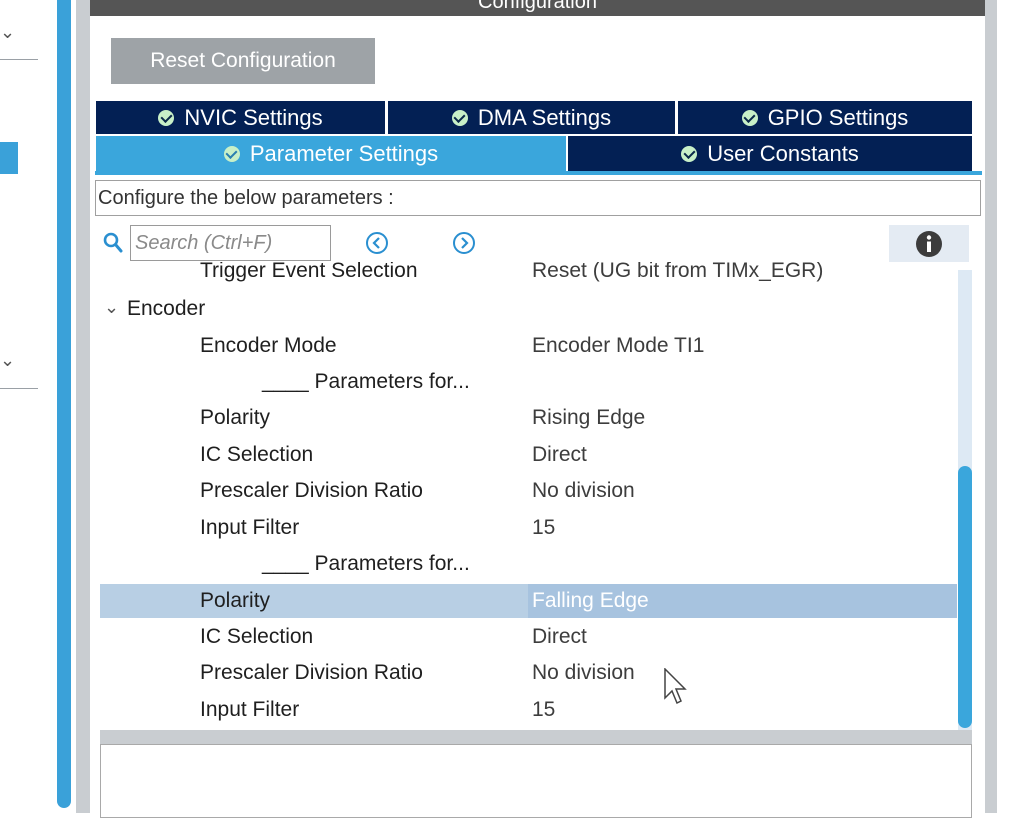 The image size is (1015, 818). Describe the element at coordinates (528, 309) in the screenshot. I see `group-encoder: ⌄ Encoder` at that location.